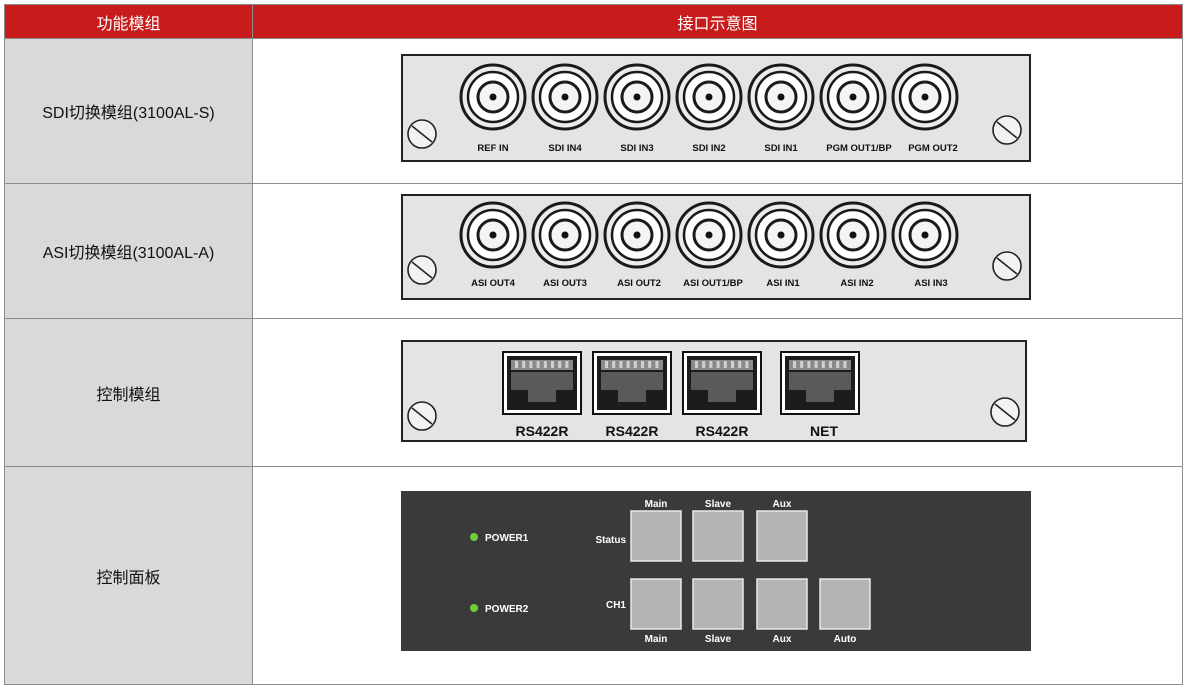  I want to click on status-aux-label: Aux, so click(782, 504).